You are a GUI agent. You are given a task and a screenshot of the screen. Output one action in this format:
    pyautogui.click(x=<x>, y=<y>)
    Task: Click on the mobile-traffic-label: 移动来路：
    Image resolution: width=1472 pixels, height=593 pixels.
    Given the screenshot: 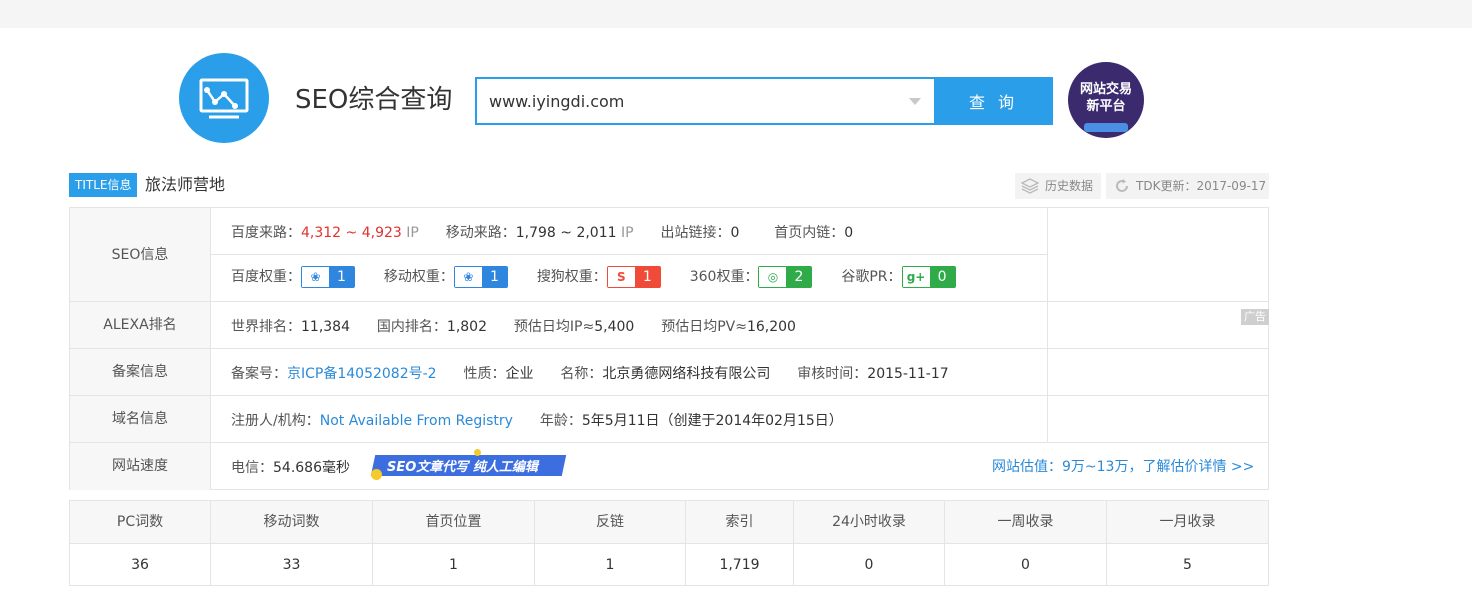 What is the action you would take?
    pyautogui.click(x=480, y=233)
    